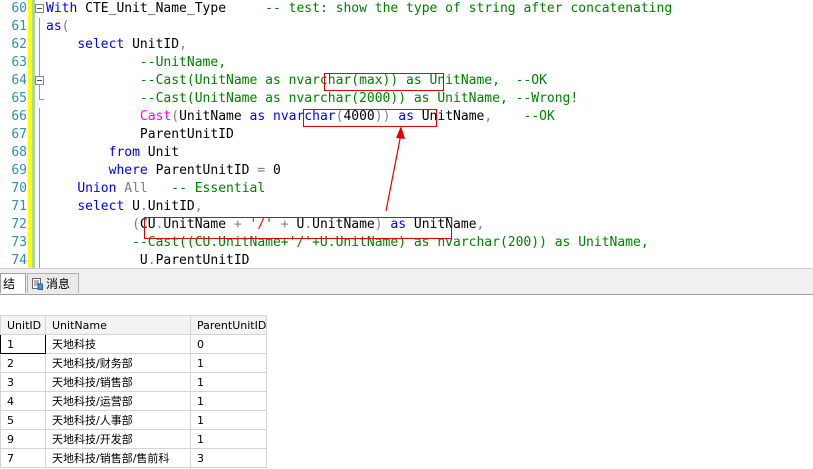 This screenshot has height=469, width=813. What do you see at coordinates (101, 44) in the screenshot?
I see `code-token: select` at bounding box center [101, 44].